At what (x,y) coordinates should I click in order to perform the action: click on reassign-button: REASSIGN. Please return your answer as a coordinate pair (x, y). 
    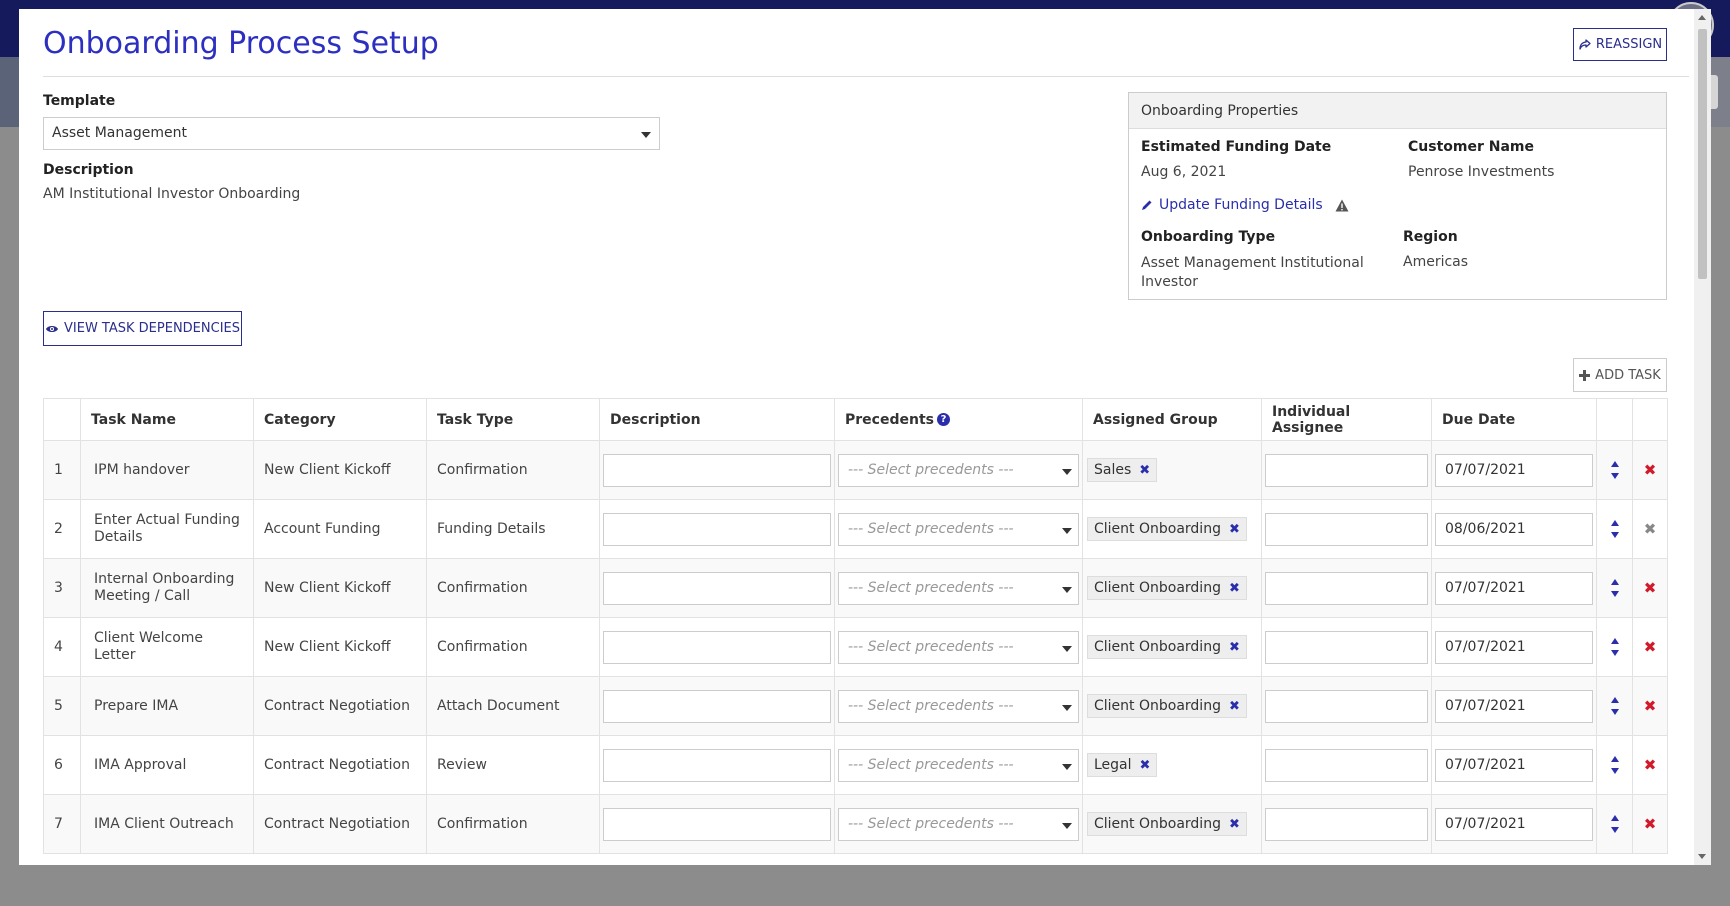
    Looking at the image, I should click on (1620, 44).